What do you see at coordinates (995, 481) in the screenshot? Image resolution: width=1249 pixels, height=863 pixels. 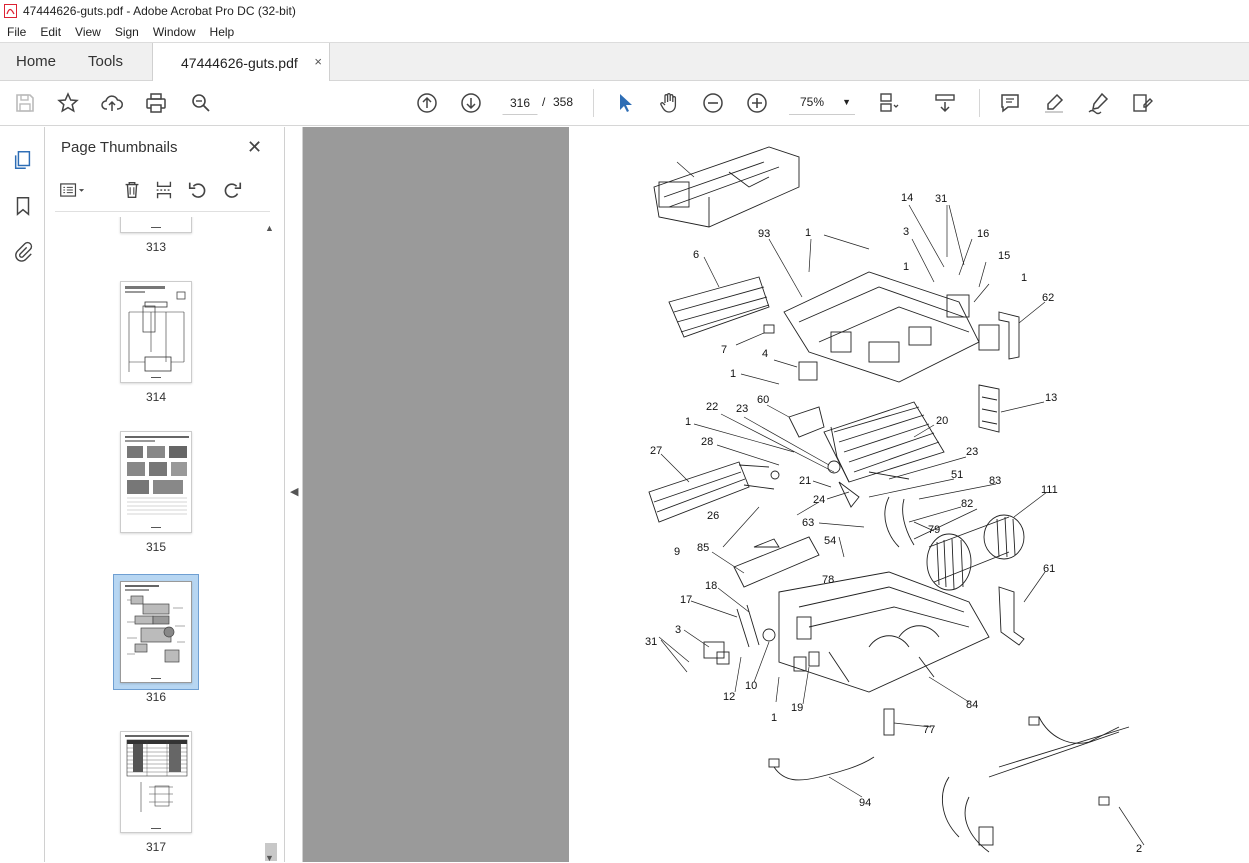 I see `callout-83: 83` at bounding box center [995, 481].